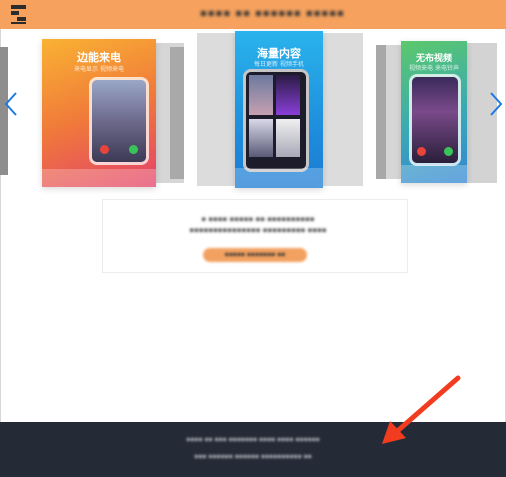 Image resolution: width=506 pixels, height=477 pixels. What do you see at coordinates (99, 69) in the screenshot?
I see `card-subtitle: 来电显示 视频来电` at bounding box center [99, 69].